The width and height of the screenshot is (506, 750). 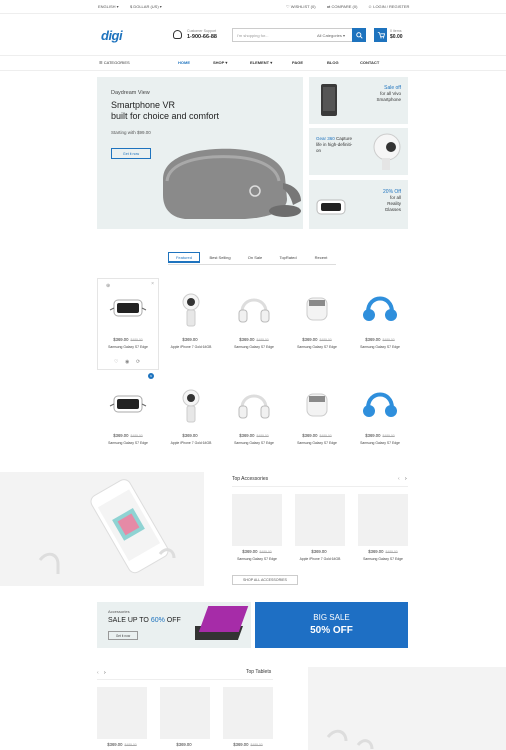 I want to click on nav-page: PAGE, so click(x=297, y=62).